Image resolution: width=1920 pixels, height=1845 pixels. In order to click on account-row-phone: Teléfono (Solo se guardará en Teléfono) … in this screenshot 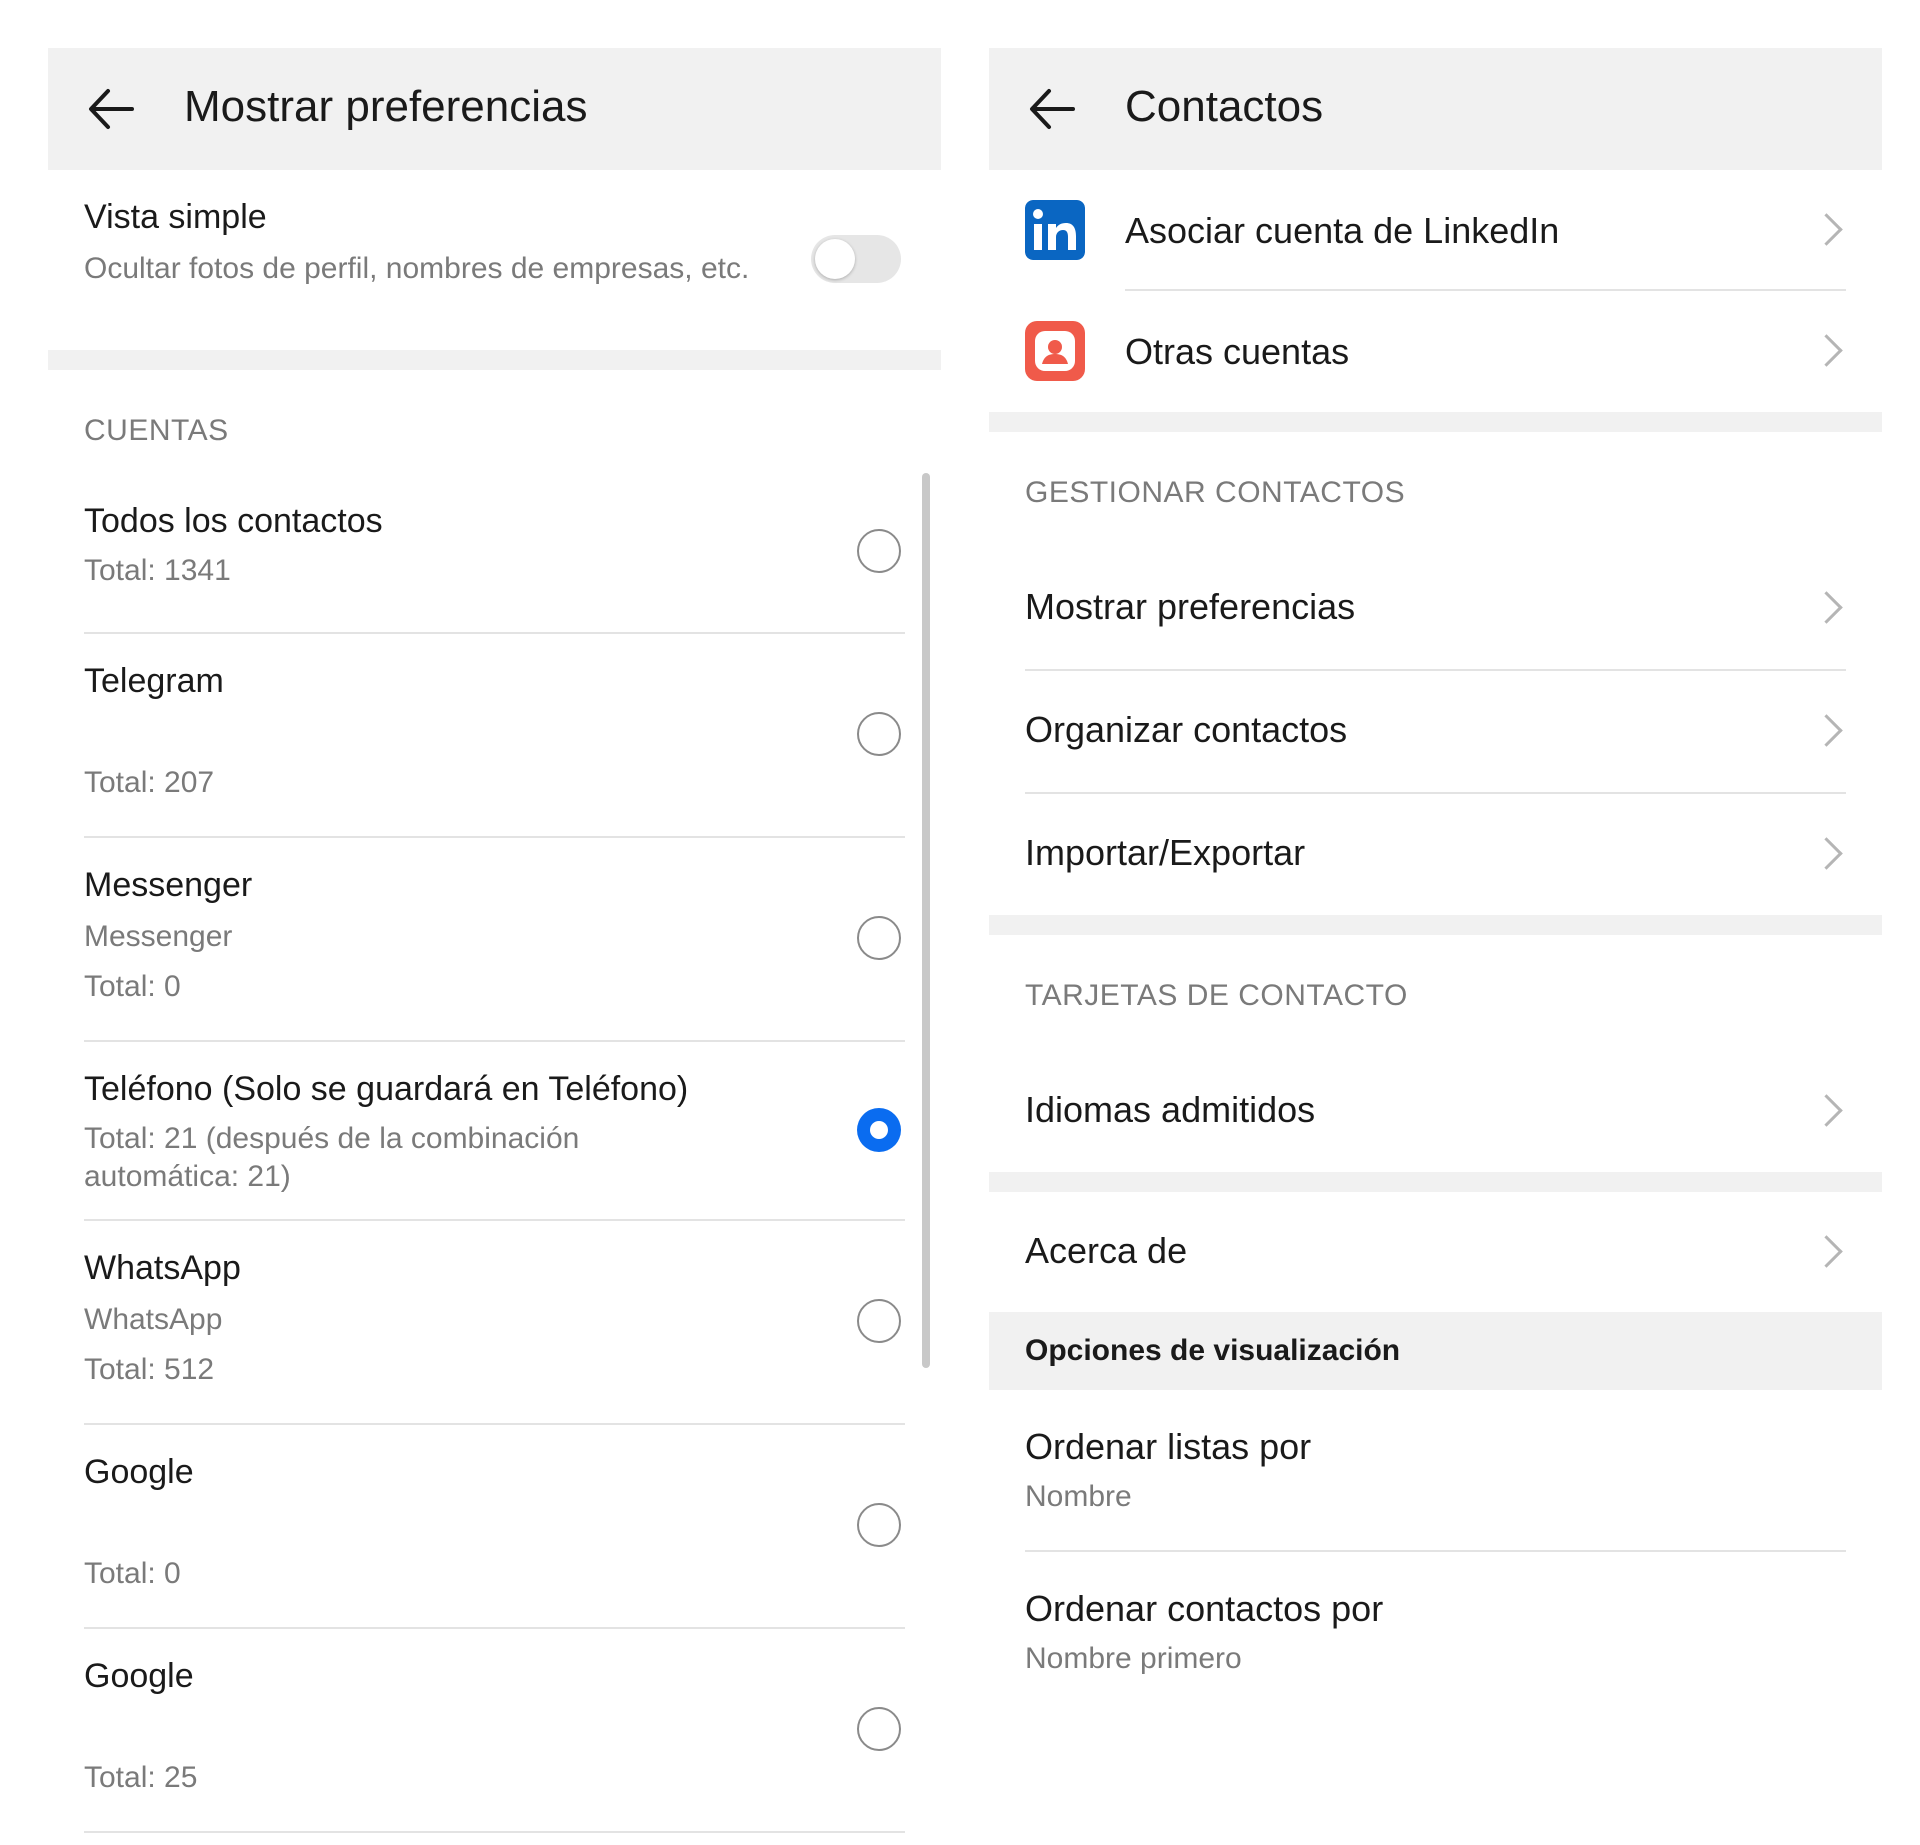, I will do `click(494, 1131)`.